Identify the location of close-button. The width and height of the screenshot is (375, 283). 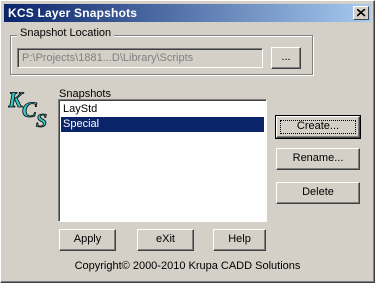
(361, 13).